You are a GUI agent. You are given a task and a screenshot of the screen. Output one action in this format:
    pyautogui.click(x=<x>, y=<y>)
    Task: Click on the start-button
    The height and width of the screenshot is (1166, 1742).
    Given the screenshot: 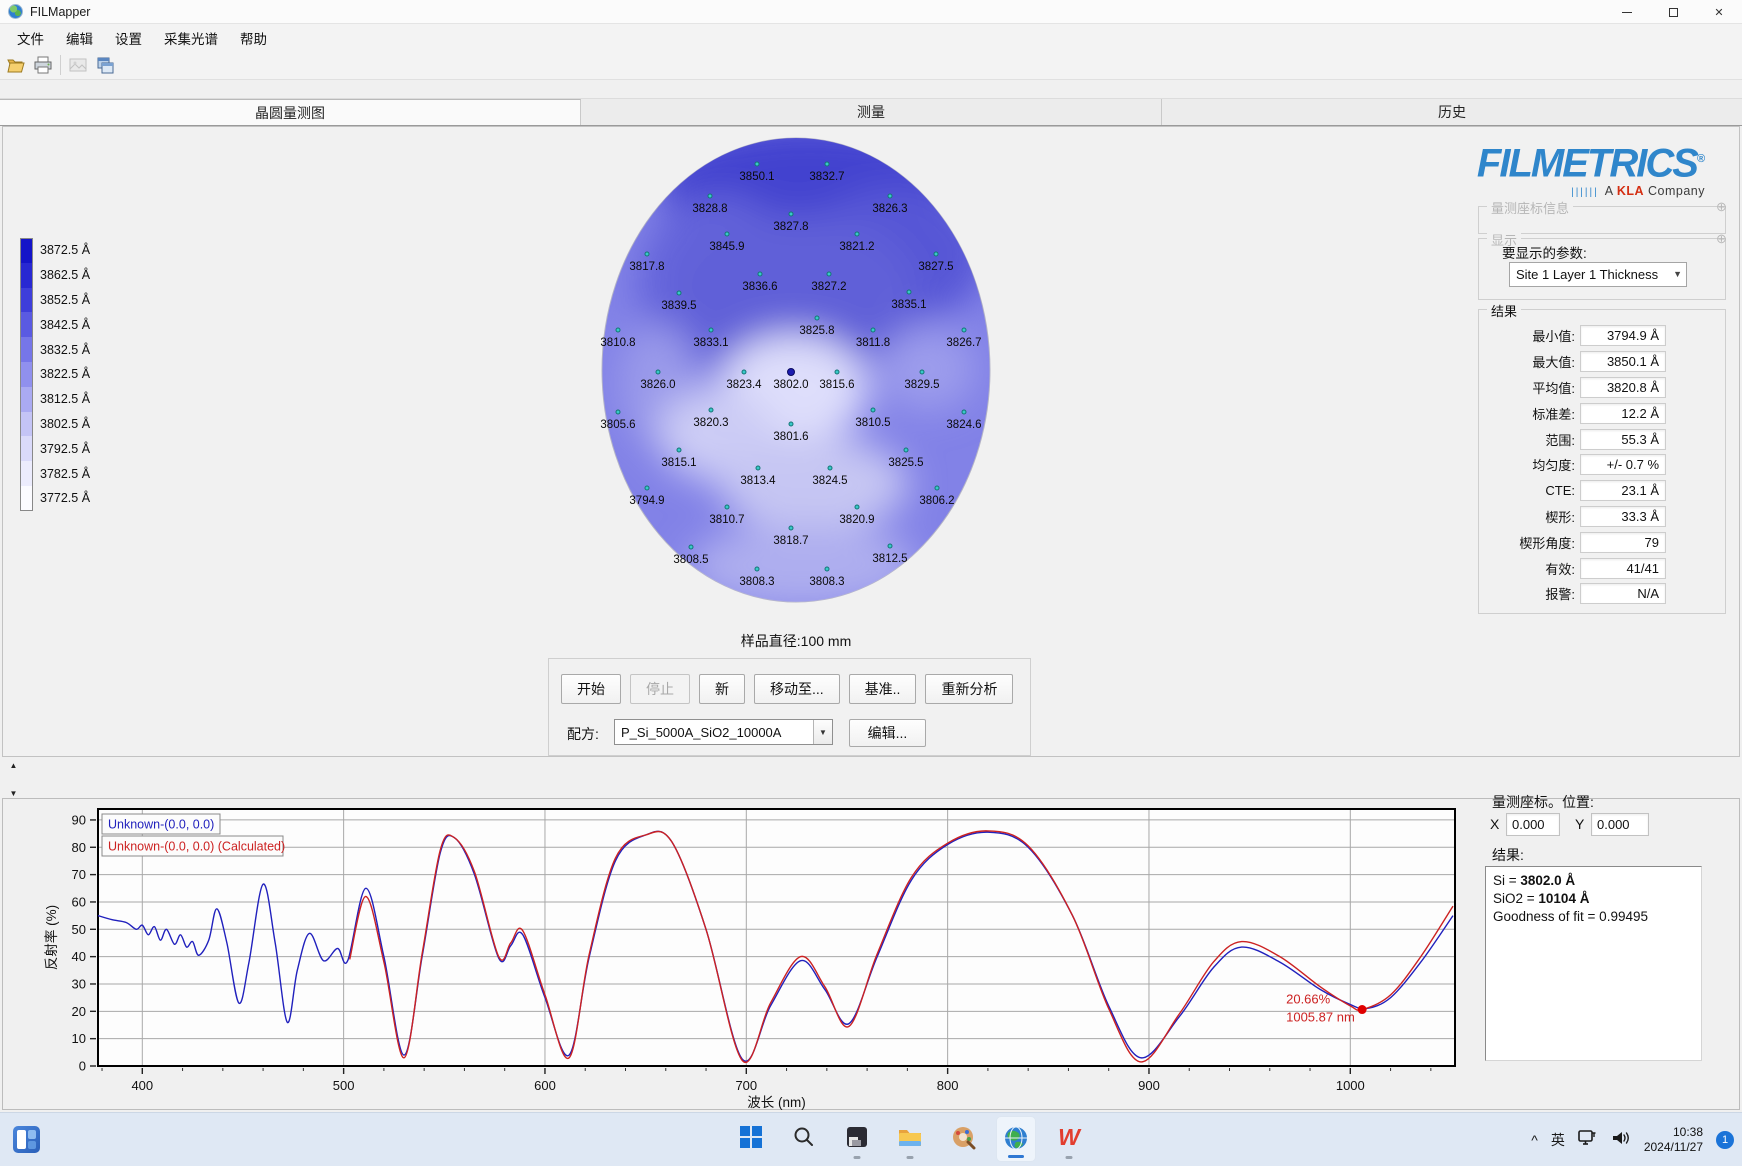 What is the action you would take?
    pyautogui.click(x=751, y=1139)
    